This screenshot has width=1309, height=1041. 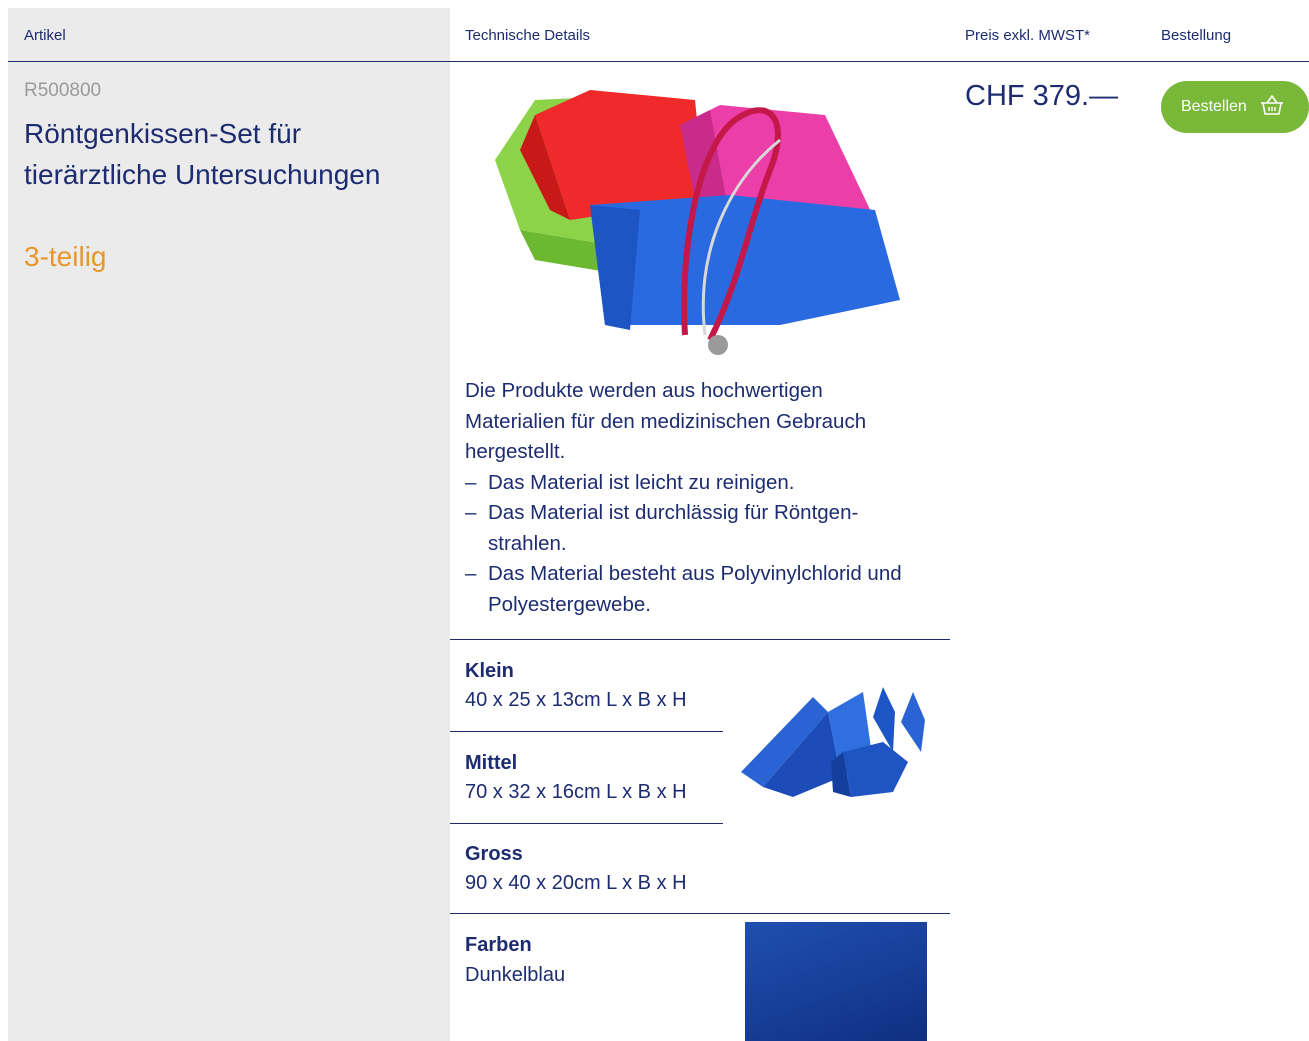 I want to click on size-value-gross: 90 x 40 x 20cm L x B x H, so click(x=576, y=883).